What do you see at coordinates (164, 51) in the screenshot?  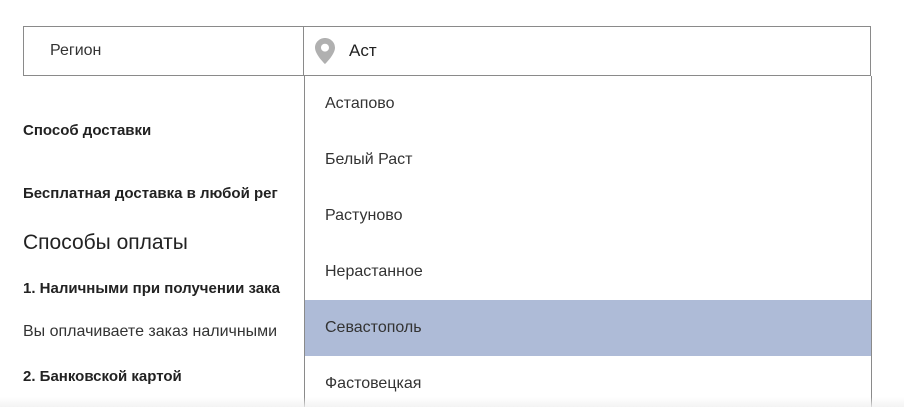 I see `region-label: Регион` at bounding box center [164, 51].